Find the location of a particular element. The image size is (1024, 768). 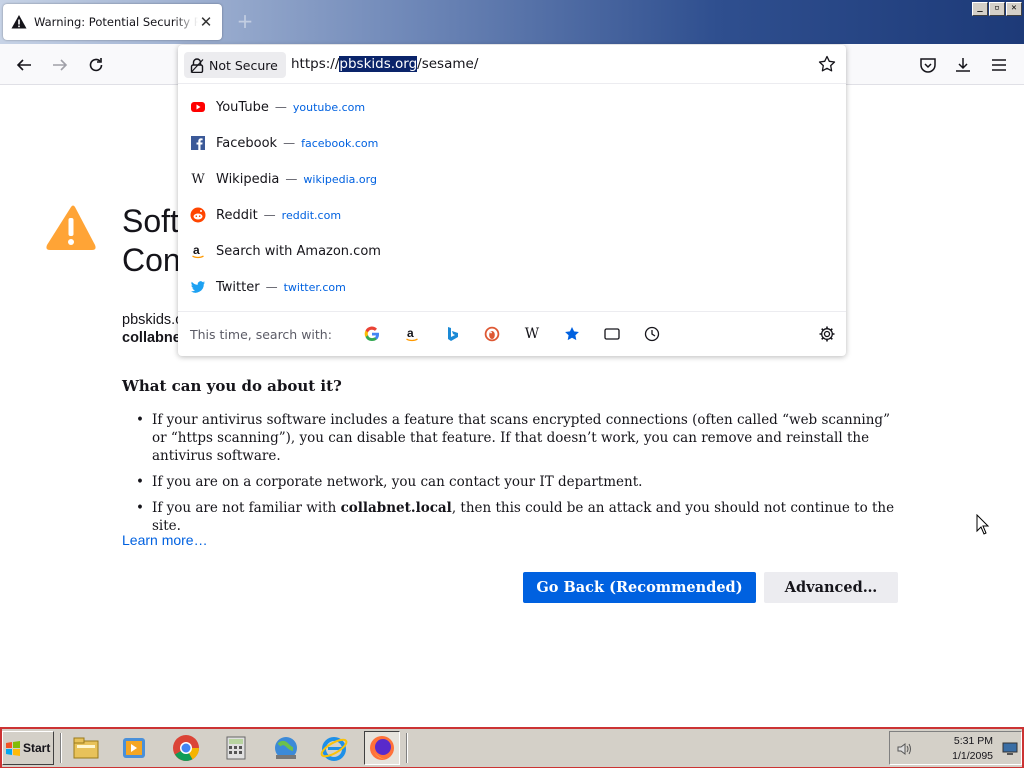

reddit-icon is located at coordinates (198, 215).